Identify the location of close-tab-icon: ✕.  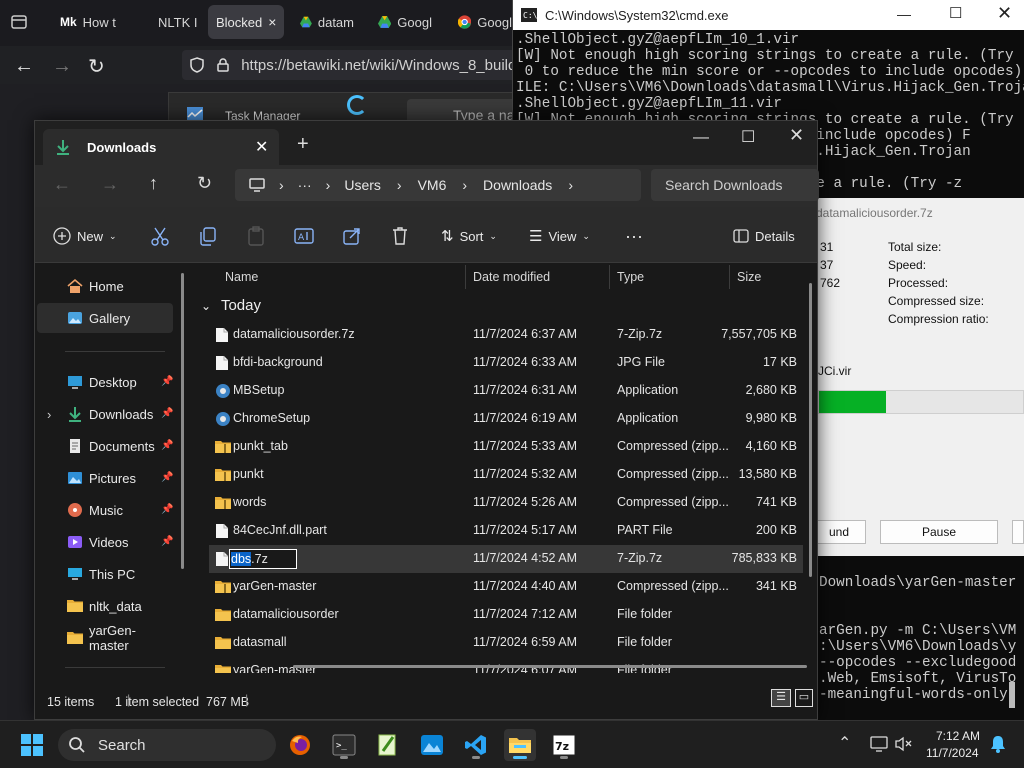
(261, 147).